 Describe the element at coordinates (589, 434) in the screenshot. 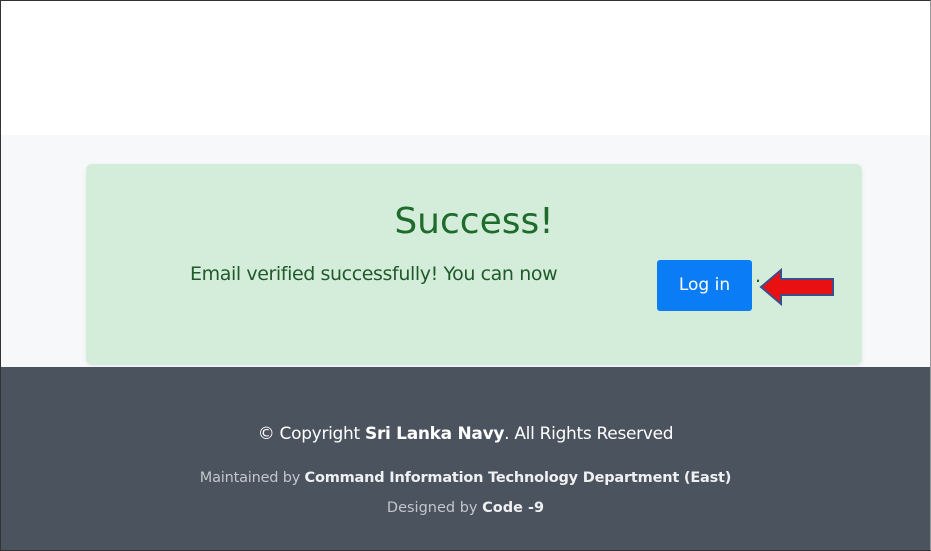

I see `copyright-suffix: . All Rights Reserved` at that location.